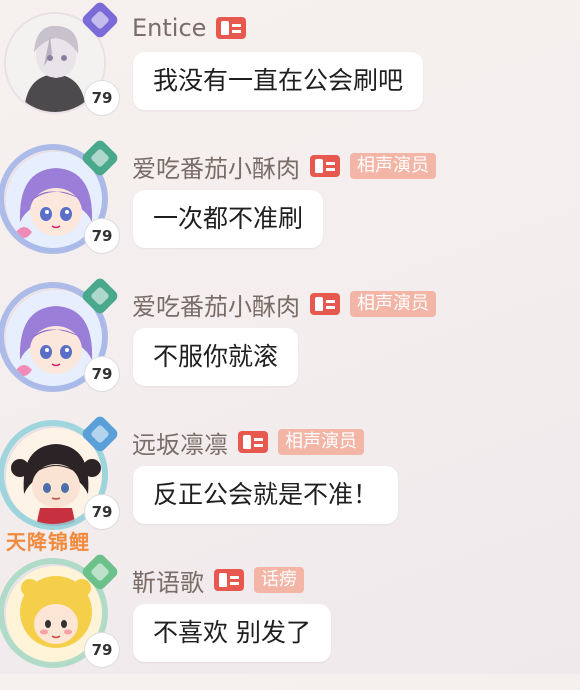  What do you see at coordinates (266, 495) in the screenshot?
I see `message-bubble: 反正公会就是不准！` at bounding box center [266, 495].